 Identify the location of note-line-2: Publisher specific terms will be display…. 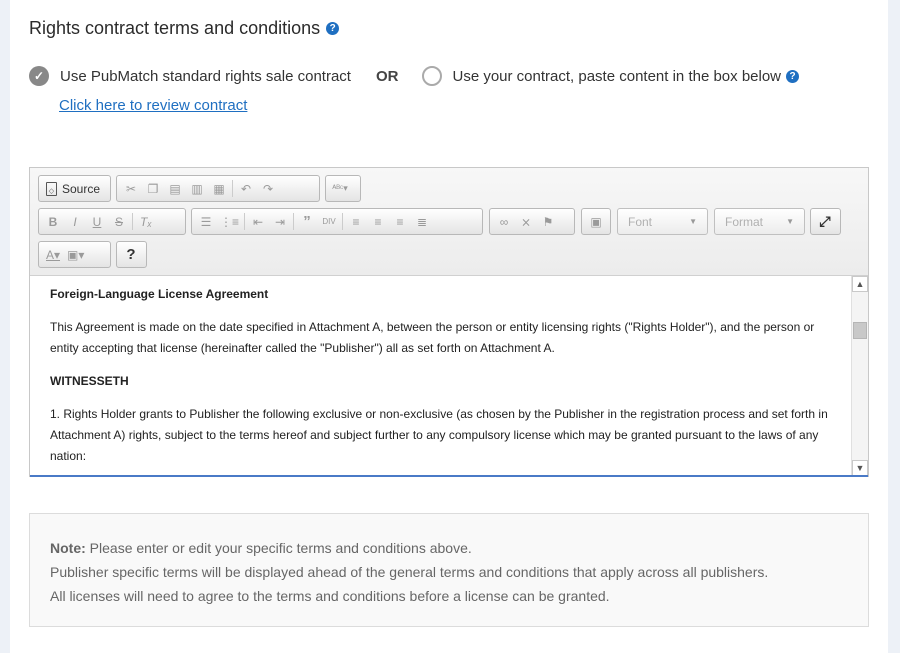
(409, 572).